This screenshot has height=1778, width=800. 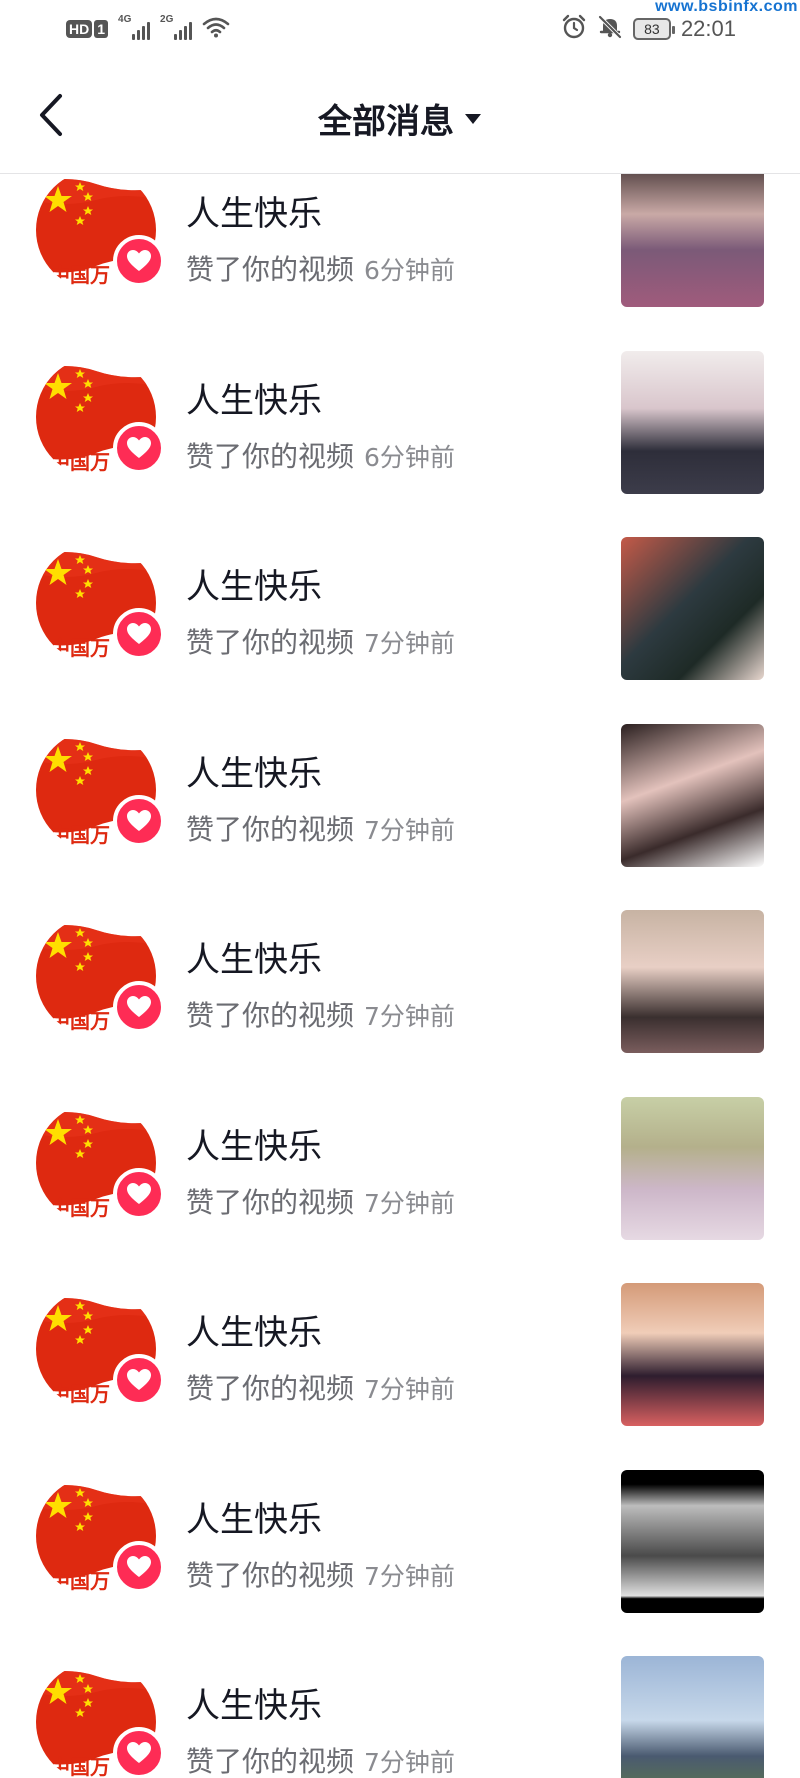 What do you see at coordinates (167, 19) in the screenshot?
I see `network-gen-label: 2G` at bounding box center [167, 19].